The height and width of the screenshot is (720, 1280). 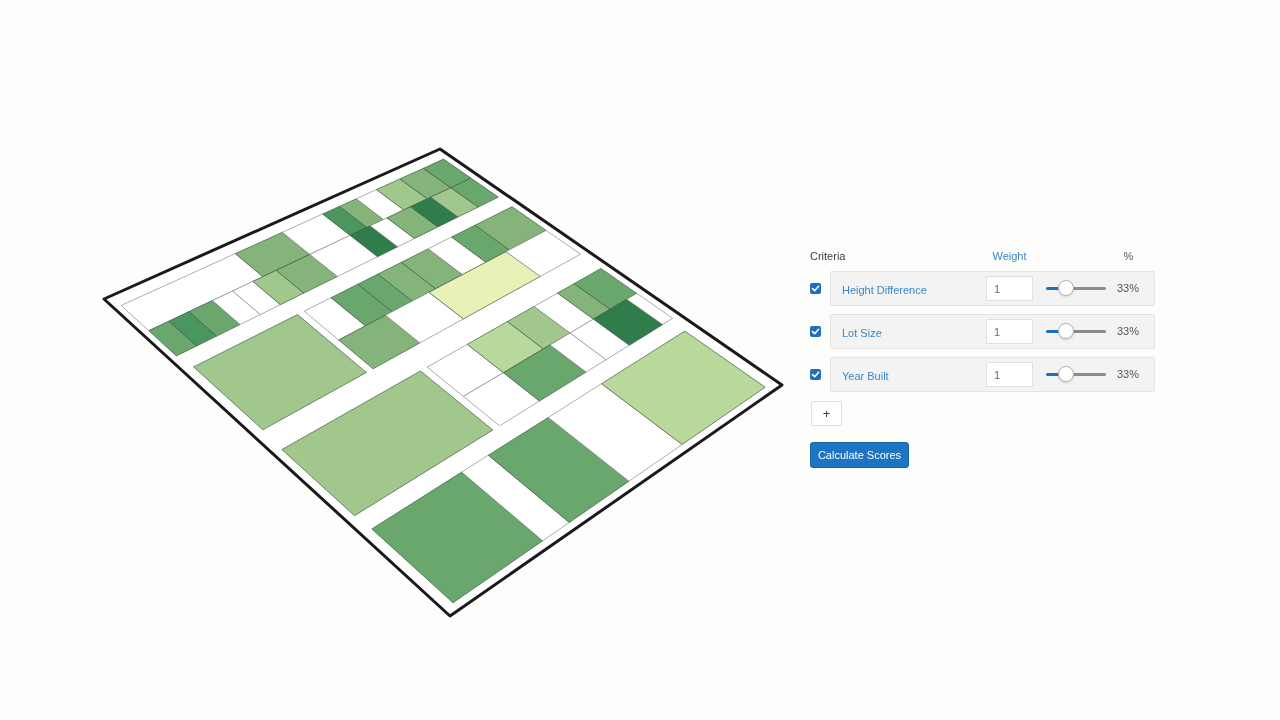 I want to click on calculate-scores-button: Calculate Scores, so click(x=859, y=455).